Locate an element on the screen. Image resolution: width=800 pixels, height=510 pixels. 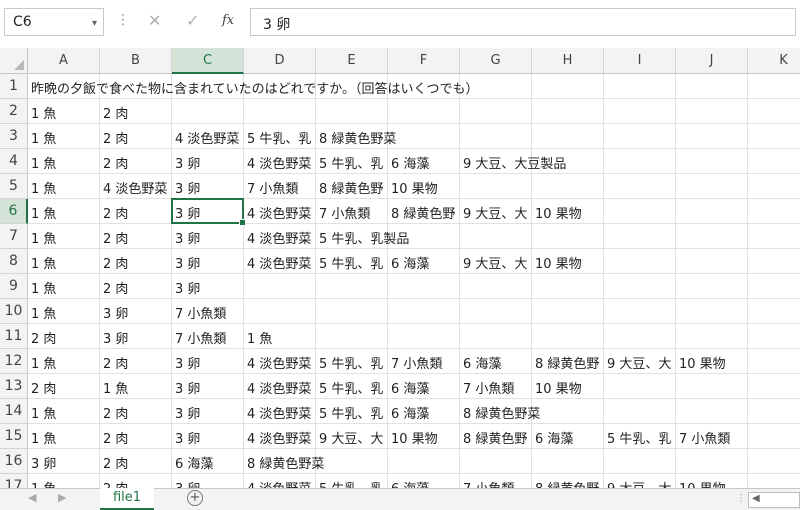
column-header-k: K is located at coordinates (774, 61).